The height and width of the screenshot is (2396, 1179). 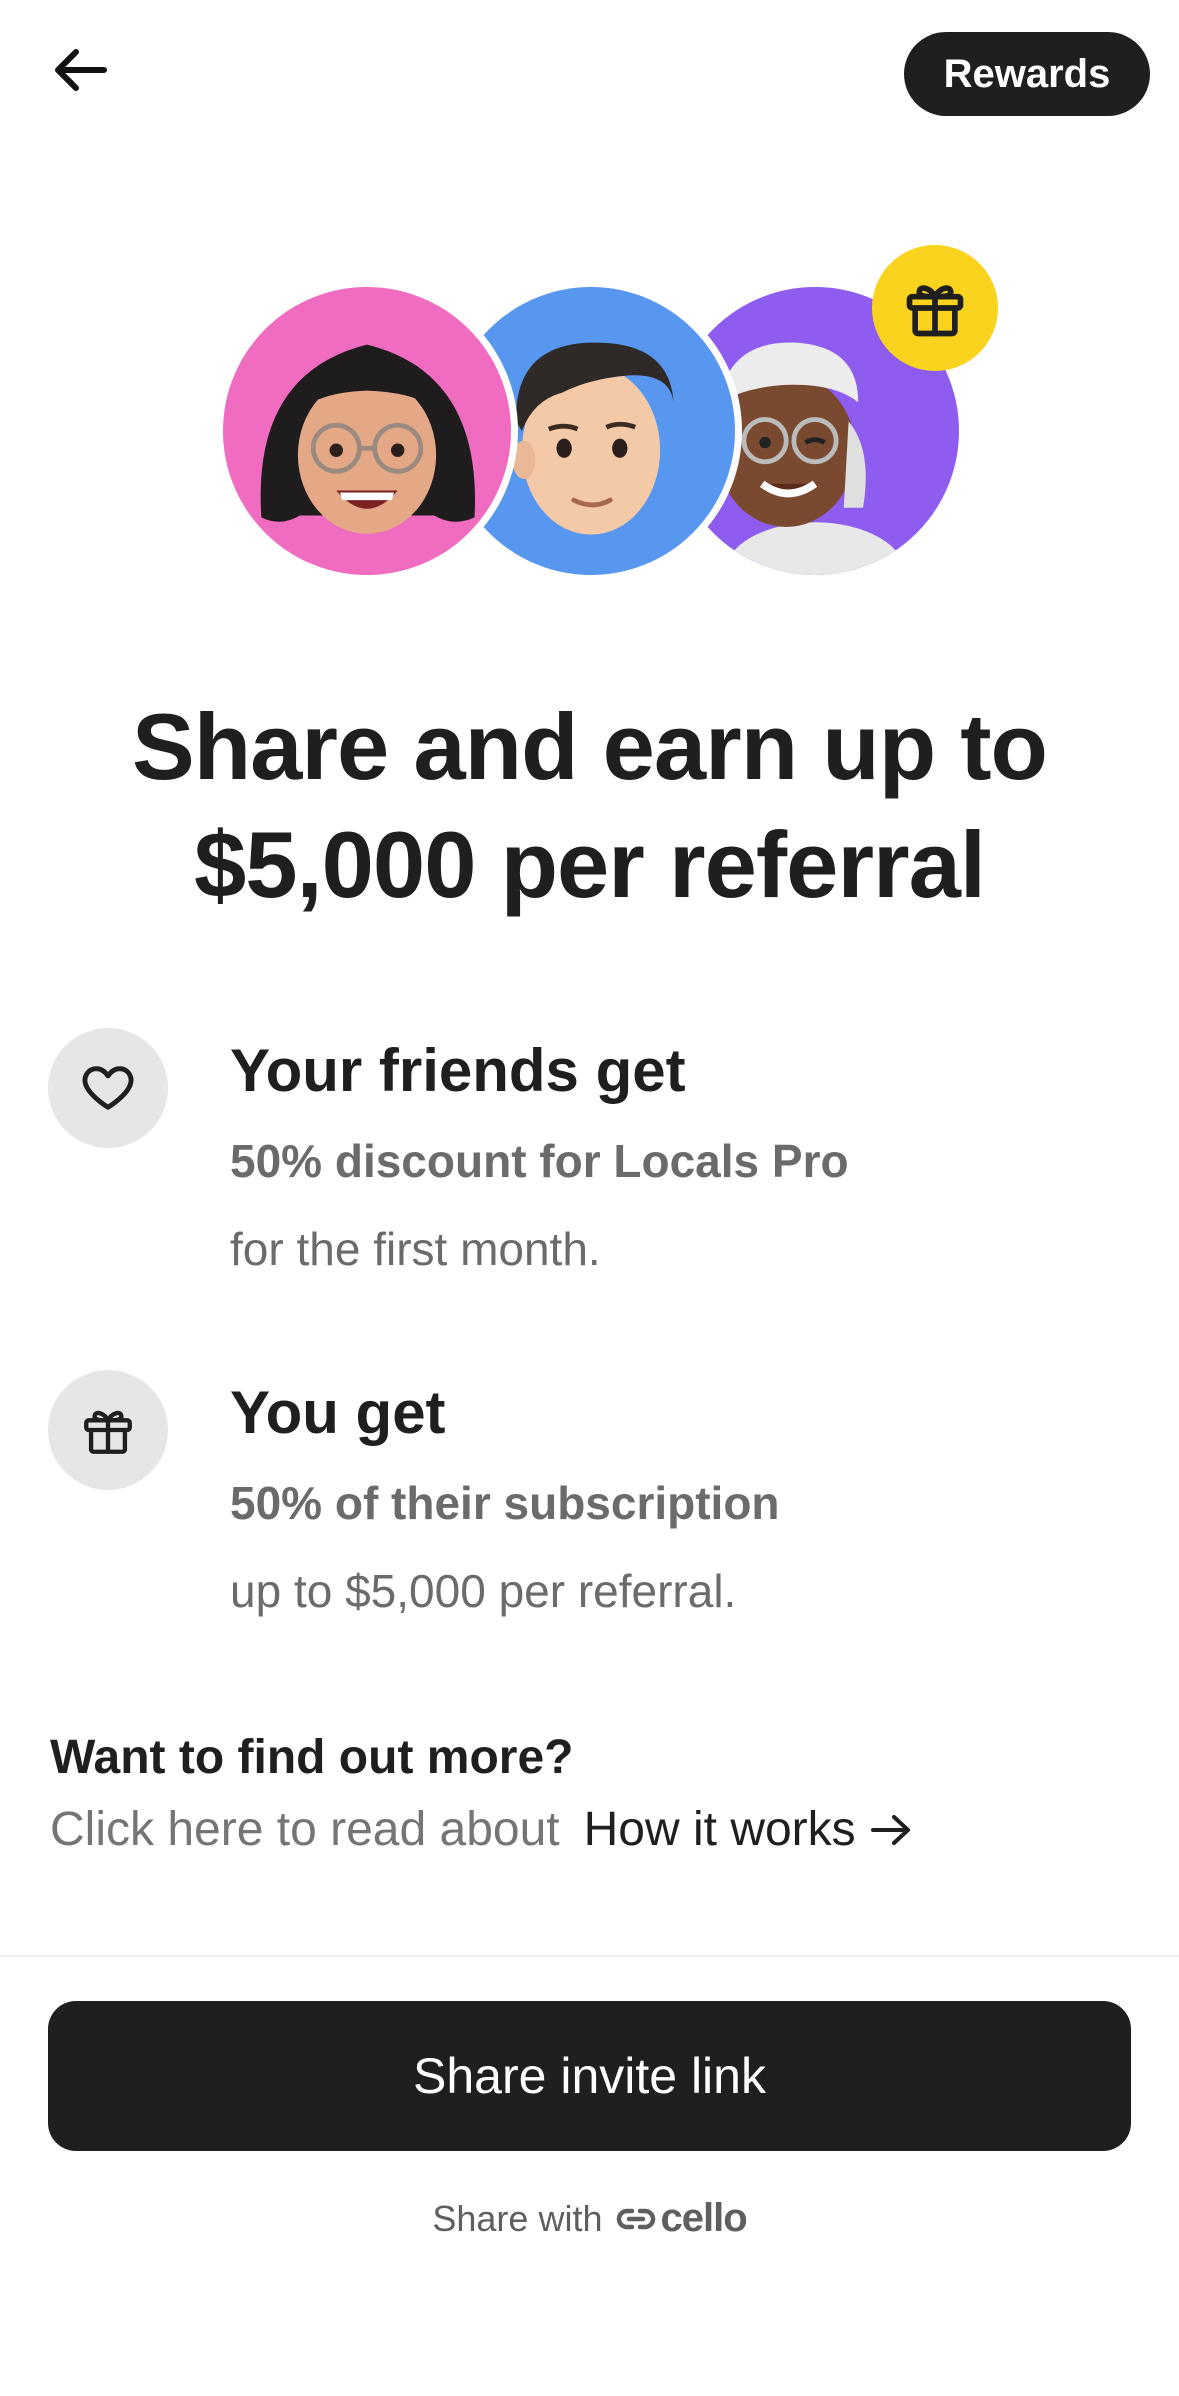 I want to click on share-invite-link-button: Share invite link, so click(x=589, y=2076).